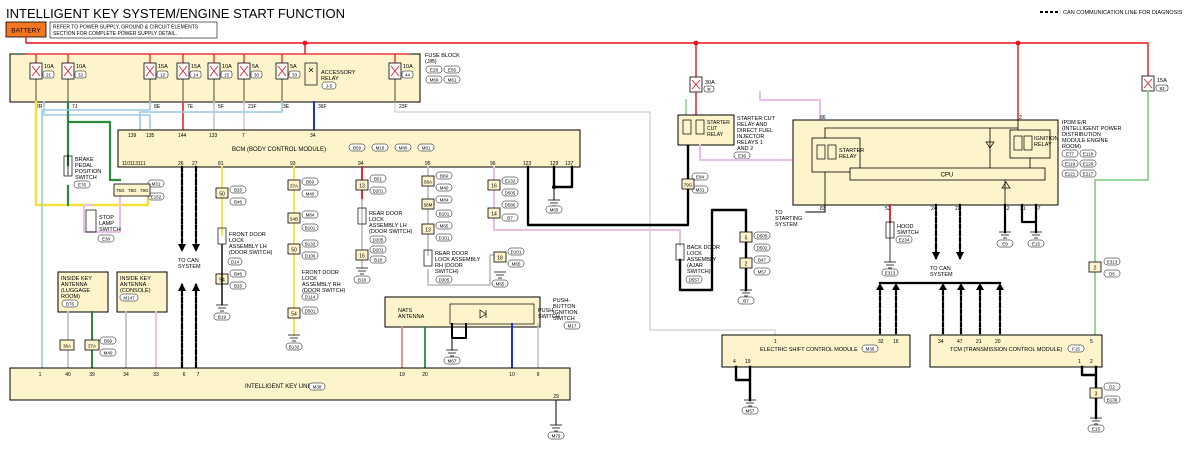 This screenshot has width=1200, height=450. Describe the element at coordinates (1091, 362) in the screenshot. I see `tcm-pin-2: 2` at that location.